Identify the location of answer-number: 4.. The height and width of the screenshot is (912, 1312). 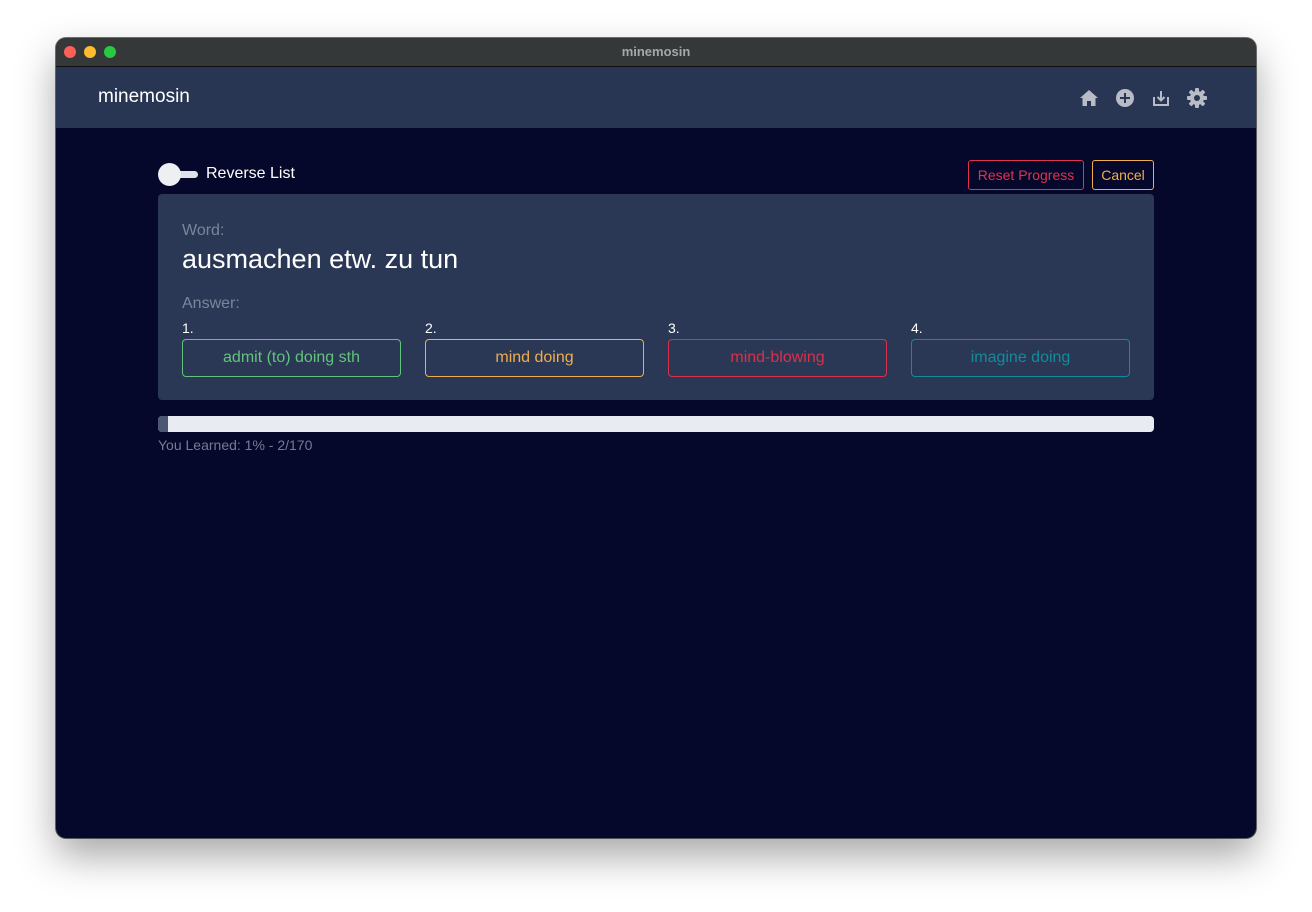
(917, 328).